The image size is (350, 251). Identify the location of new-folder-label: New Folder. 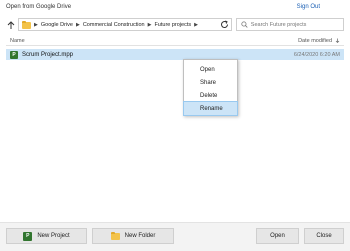
(140, 236).